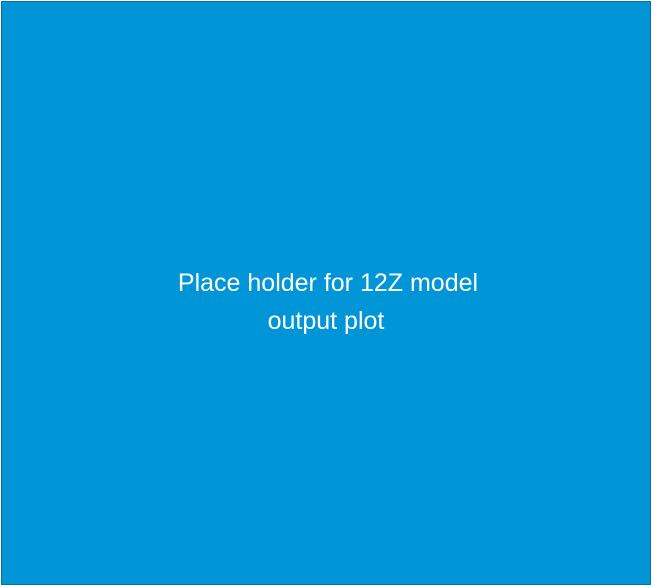 This screenshot has width=654, height=588. What do you see at coordinates (328, 283) in the screenshot?
I see `placeholder-line-1: Place holder for 12Z model` at bounding box center [328, 283].